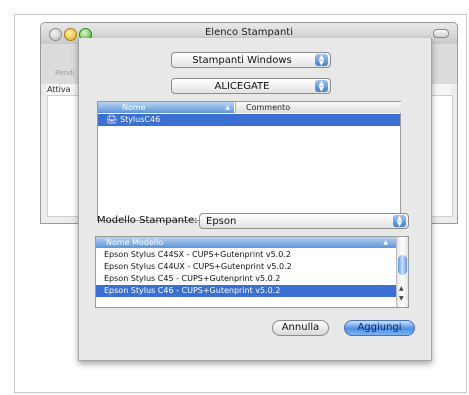  I want to click on column-header-nome-label: Nome, so click(134, 107).